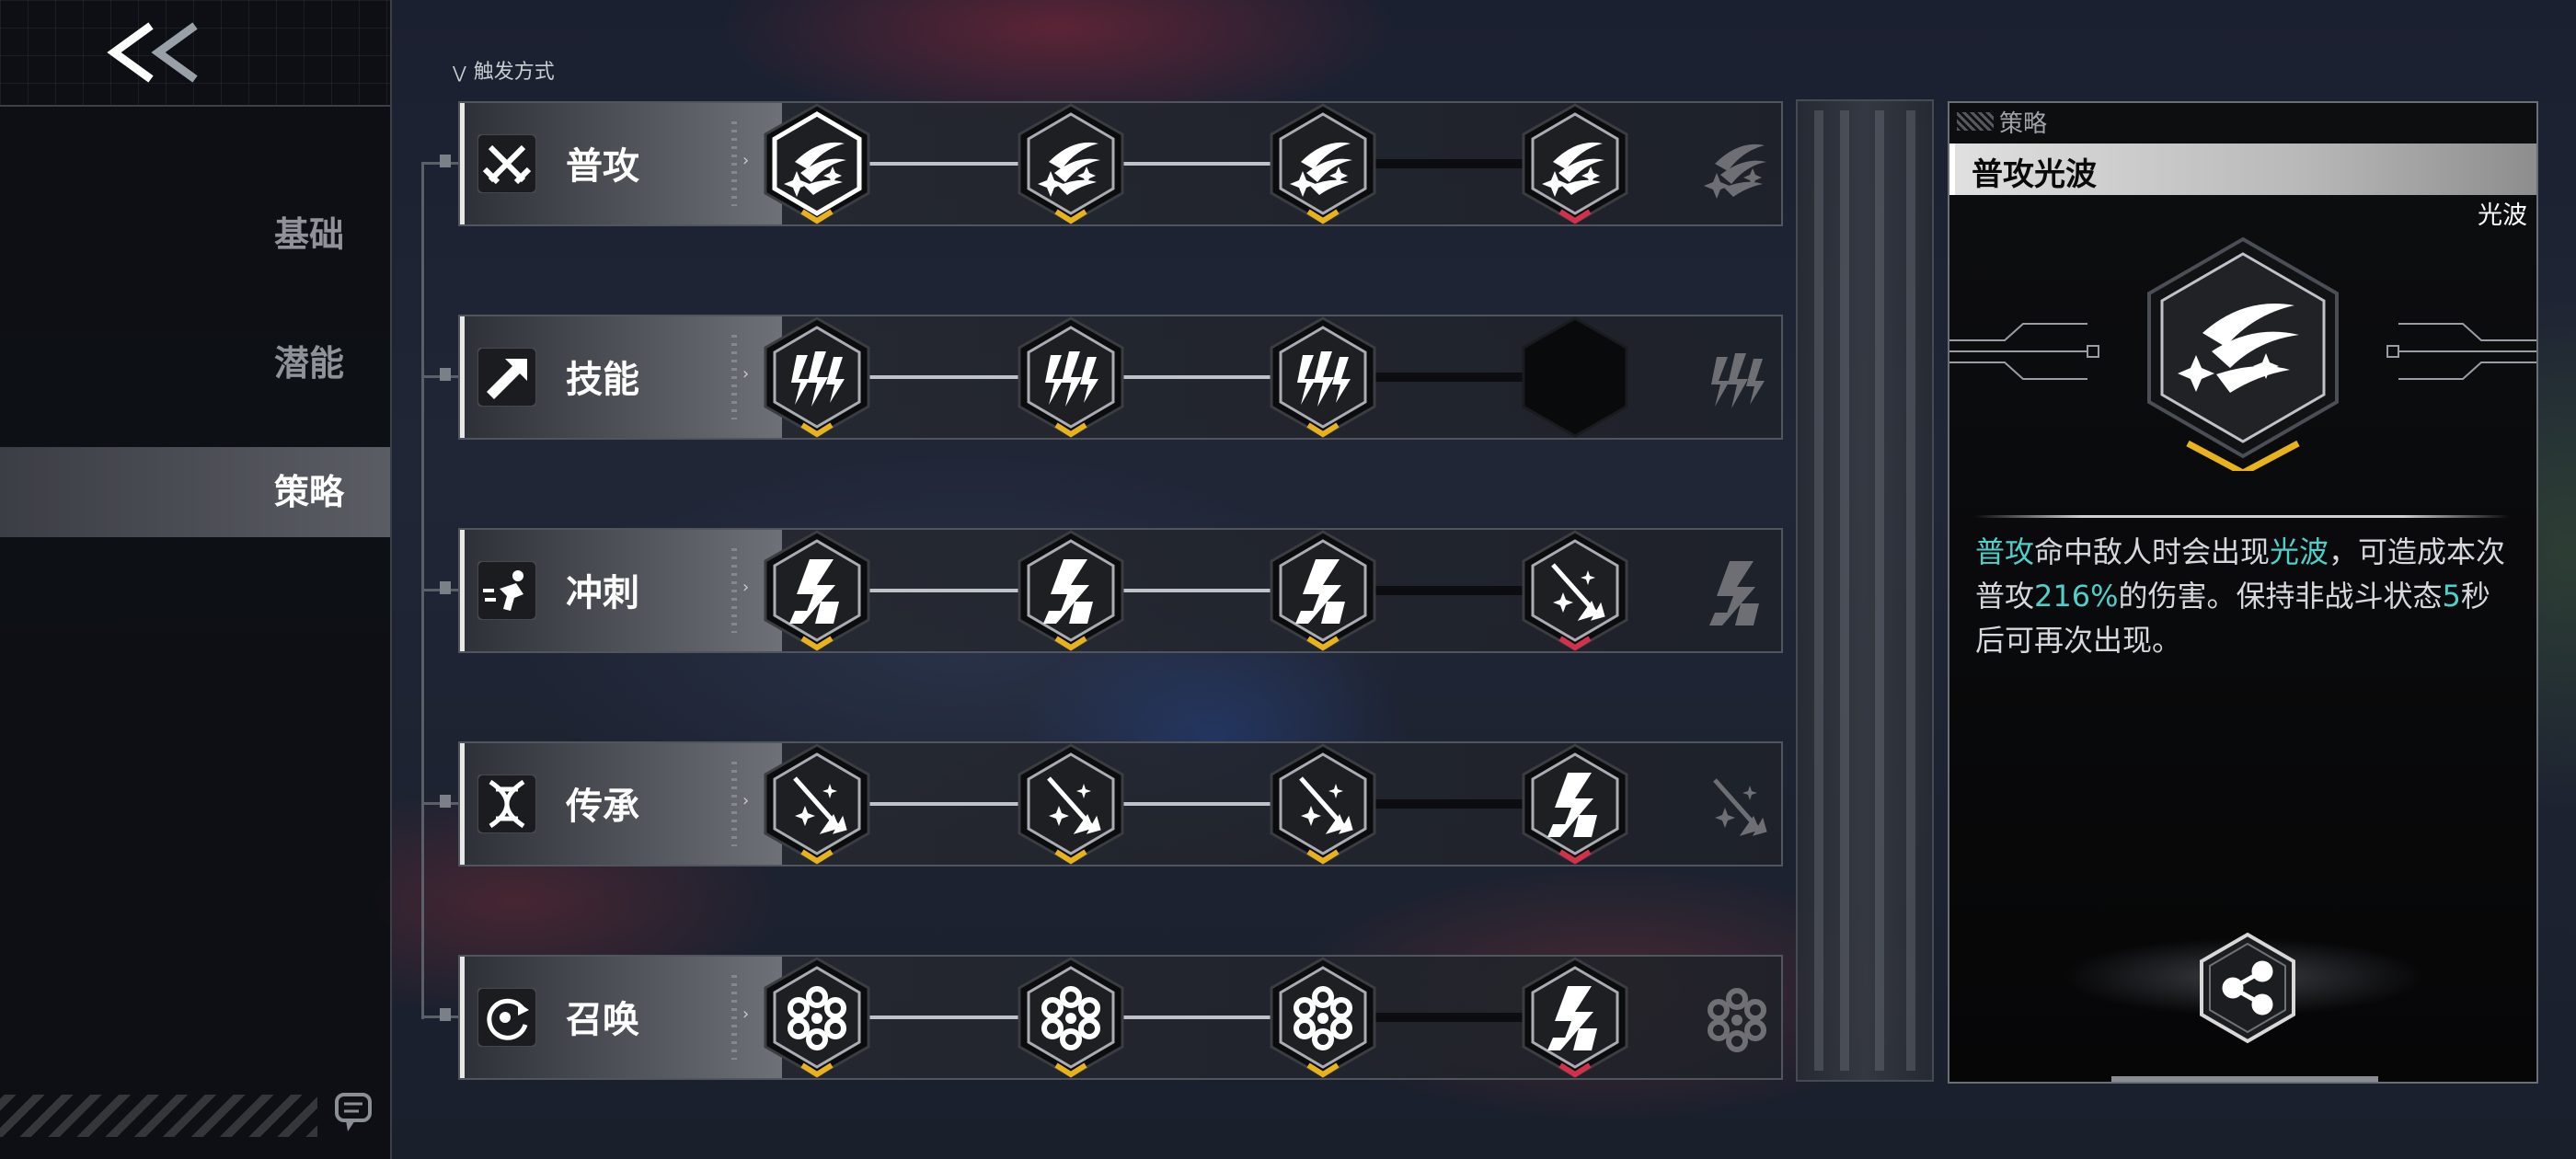 The height and width of the screenshot is (1159, 2576). What do you see at coordinates (507, 163) in the screenshot?
I see `crossed-swords-icon` at bounding box center [507, 163].